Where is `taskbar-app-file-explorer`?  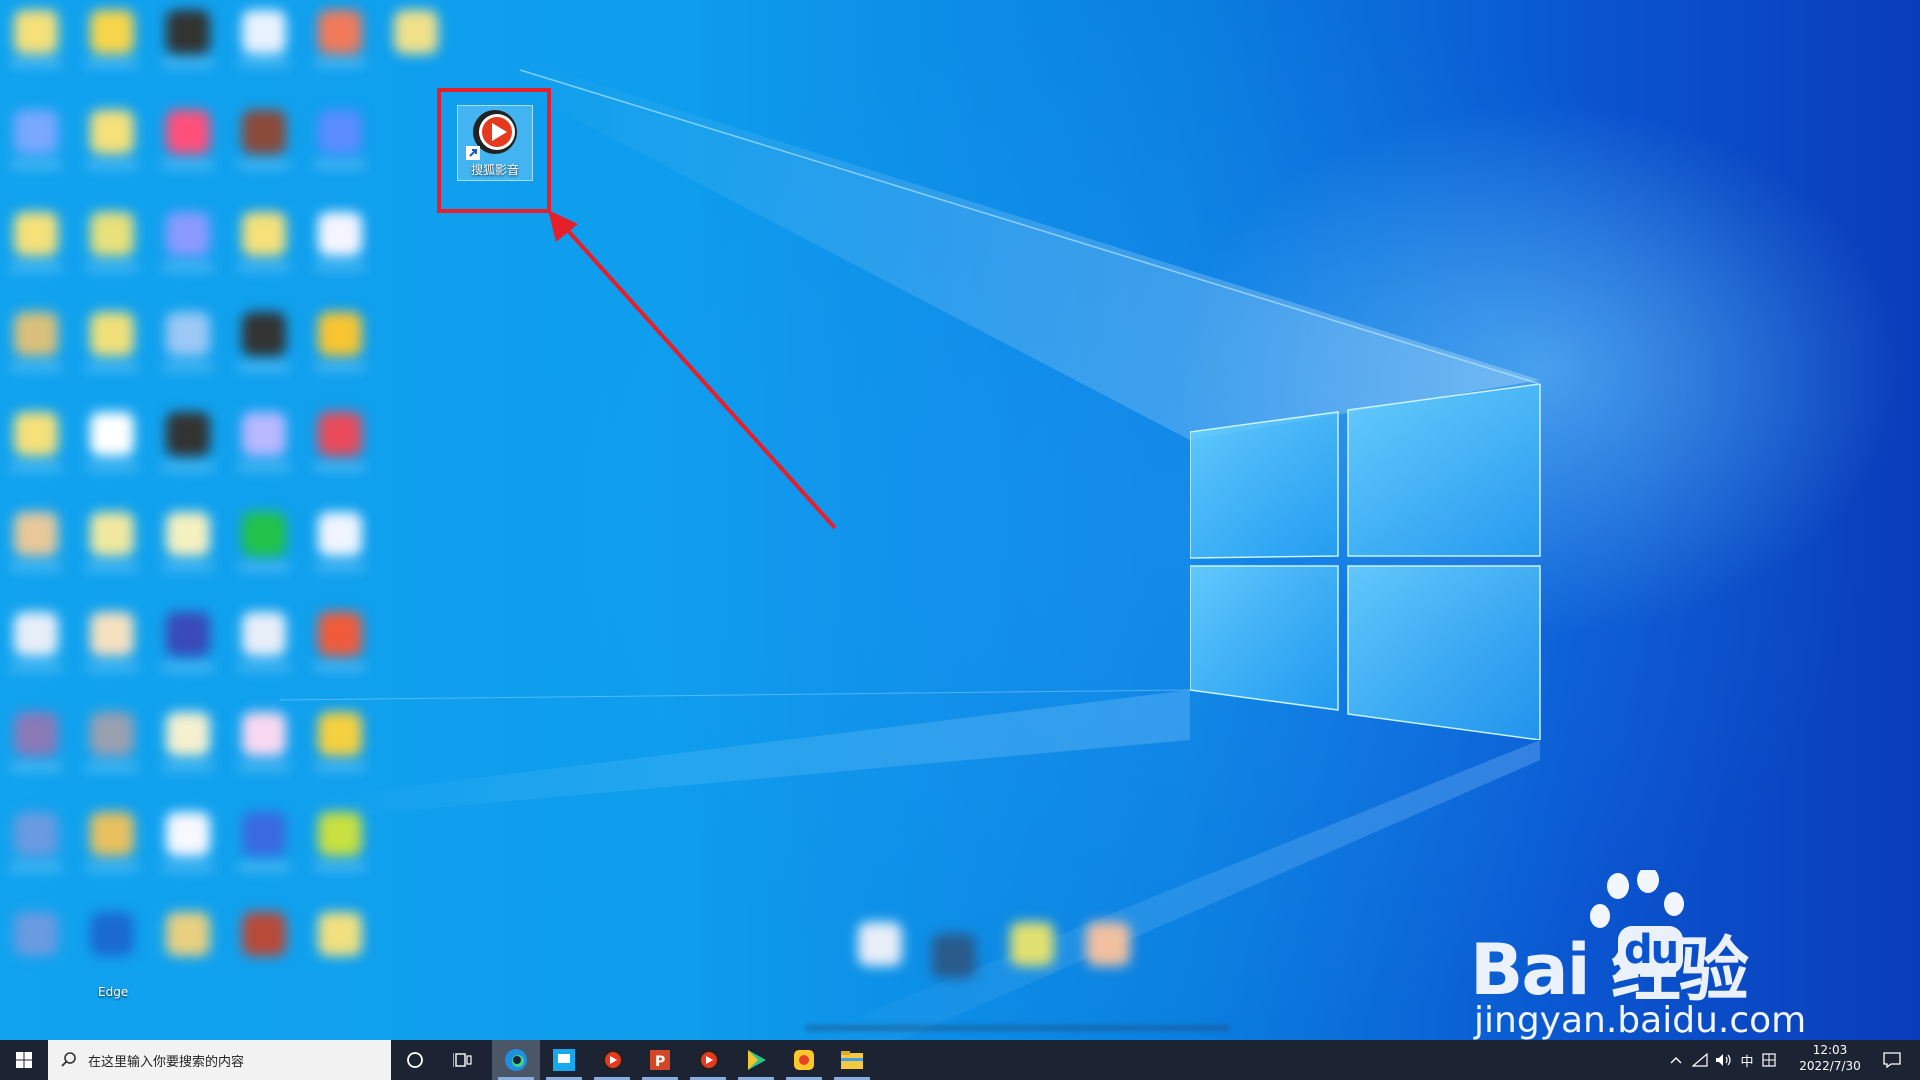
taskbar-app-file-explorer is located at coordinates (852, 1060).